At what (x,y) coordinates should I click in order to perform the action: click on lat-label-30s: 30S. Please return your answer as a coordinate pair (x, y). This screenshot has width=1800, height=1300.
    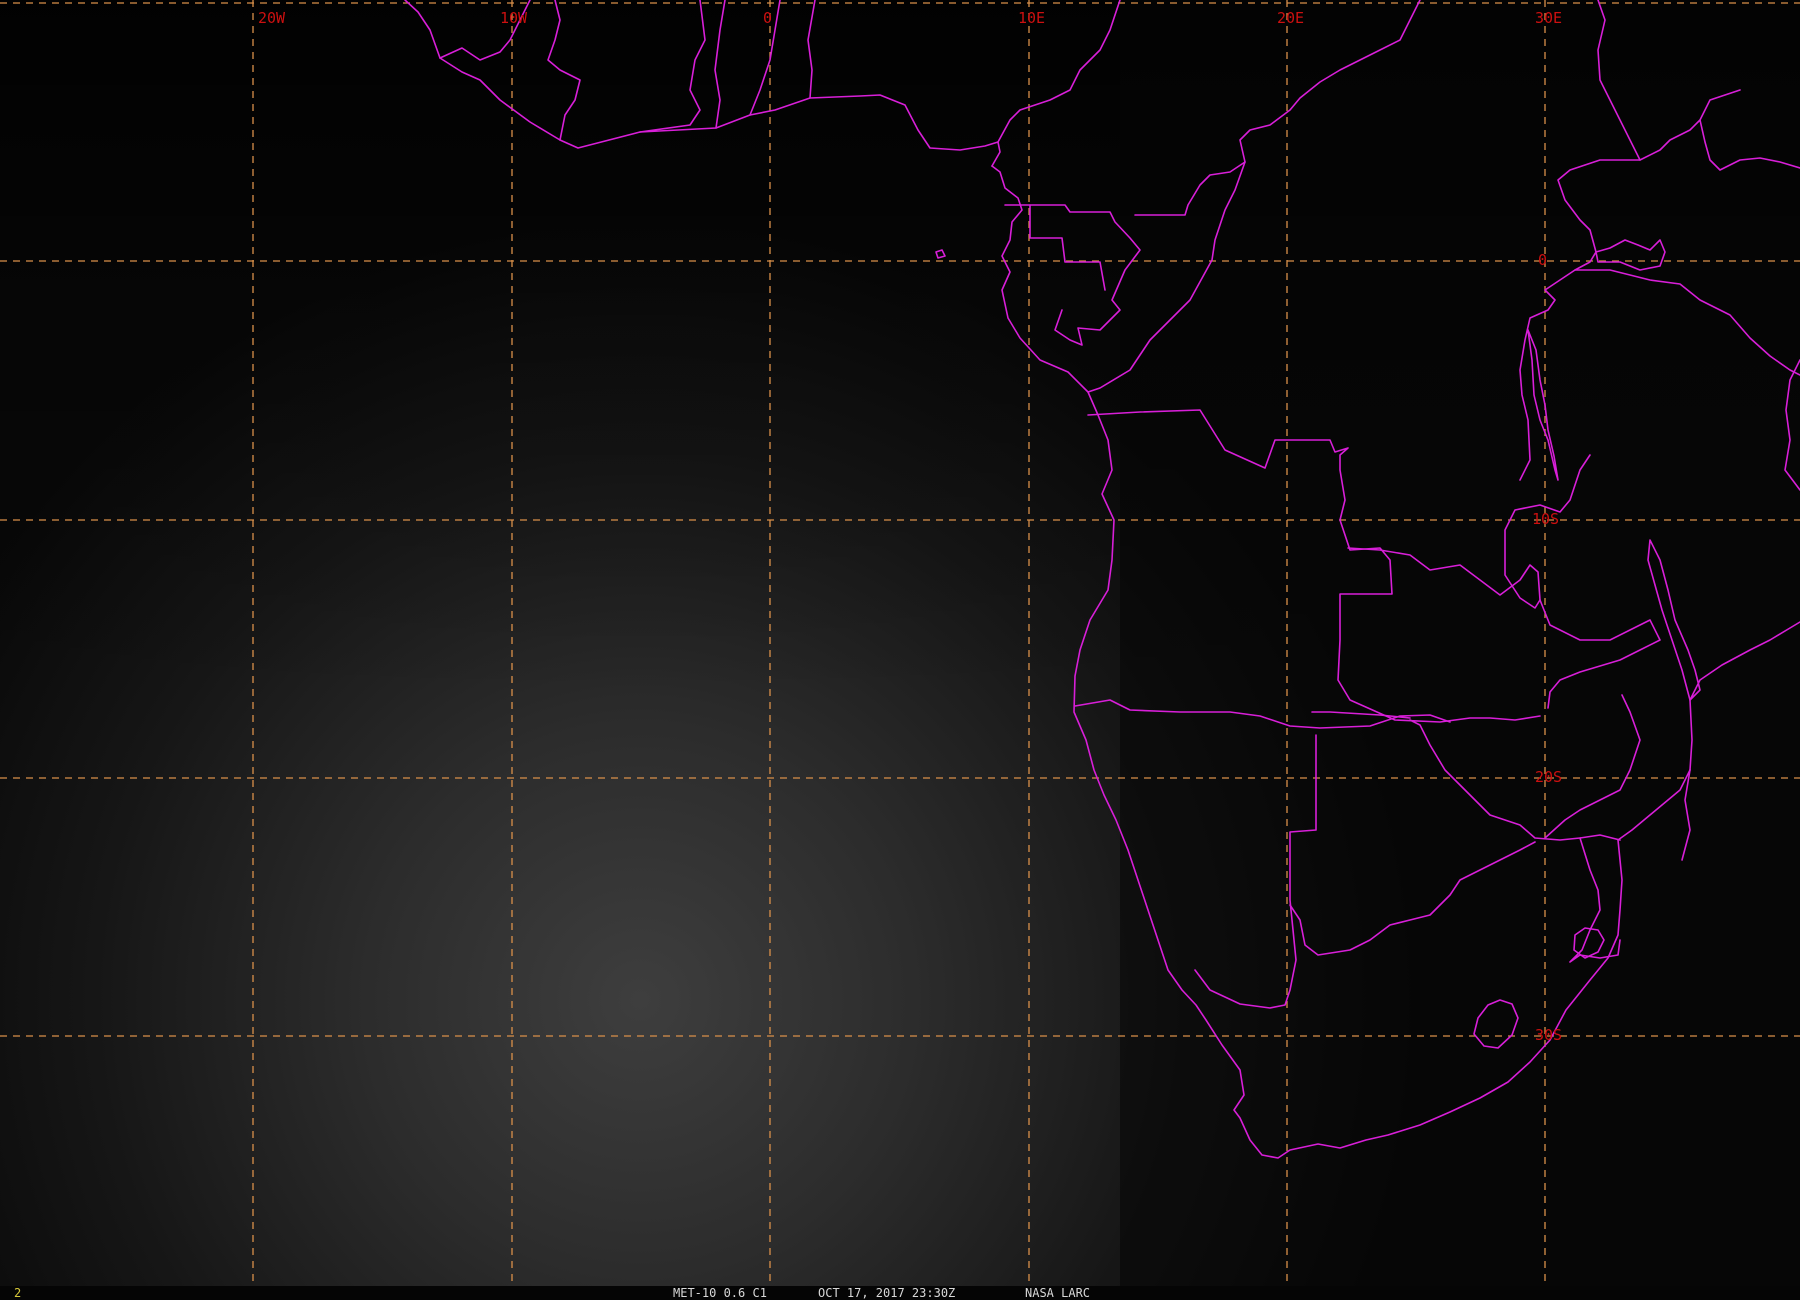
    Looking at the image, I should click on (1548, 1035).